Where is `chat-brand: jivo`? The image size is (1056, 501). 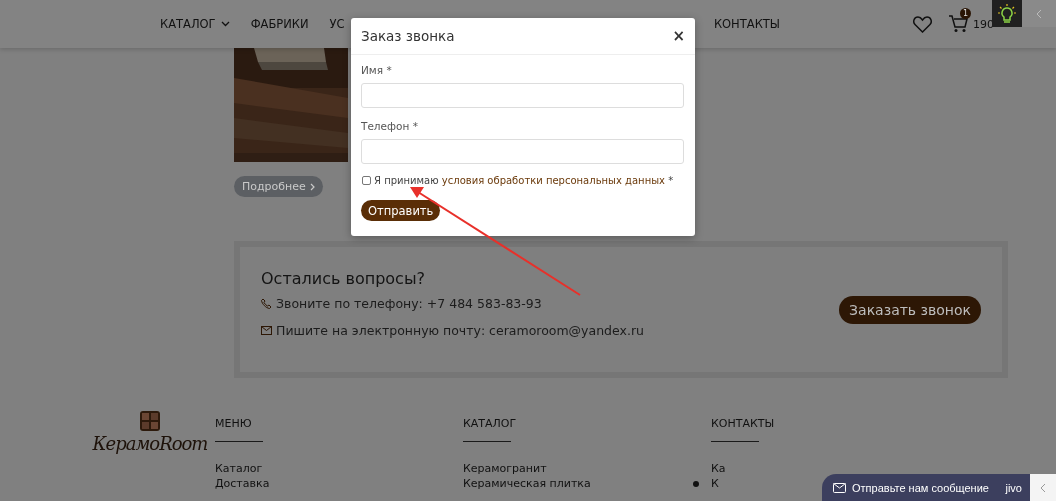 chat-brand: jivo is located at coordinates (1013, 487).